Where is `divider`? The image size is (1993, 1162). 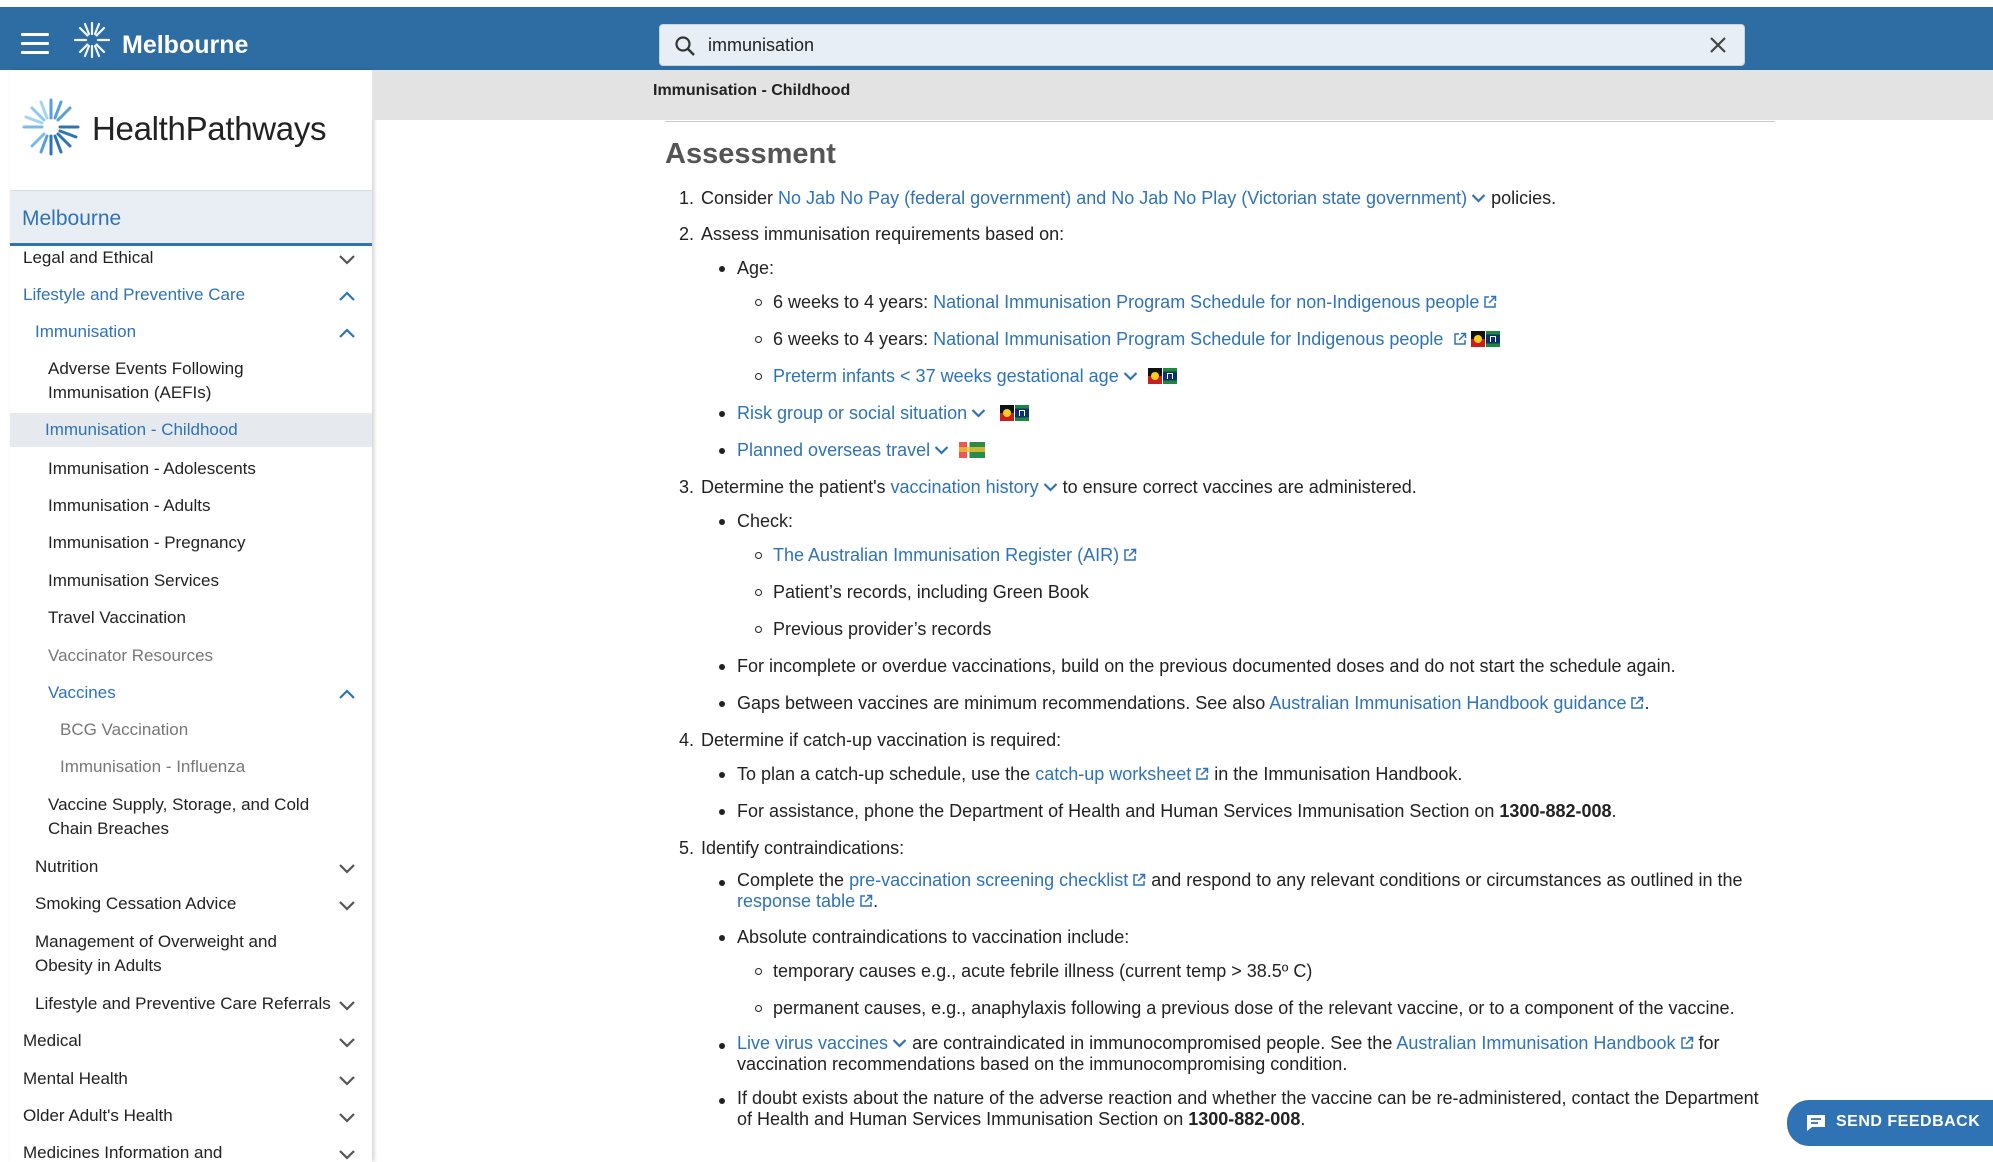 divider is located at coordinates (1220, 121).